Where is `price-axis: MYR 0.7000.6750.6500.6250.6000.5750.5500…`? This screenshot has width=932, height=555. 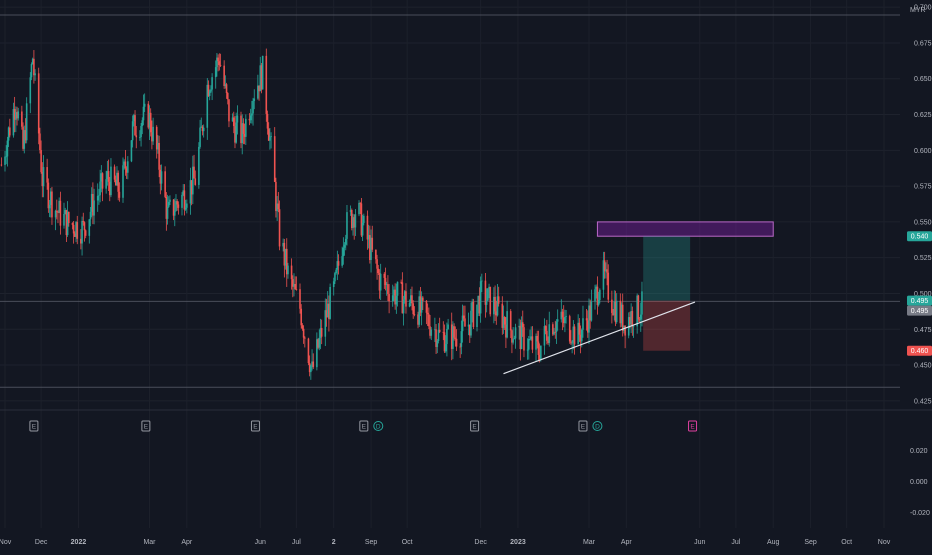 price-axis: MYR 0.7000.6750.6500.6250.6000.5750.5500… is located at coordinates (921, 205).